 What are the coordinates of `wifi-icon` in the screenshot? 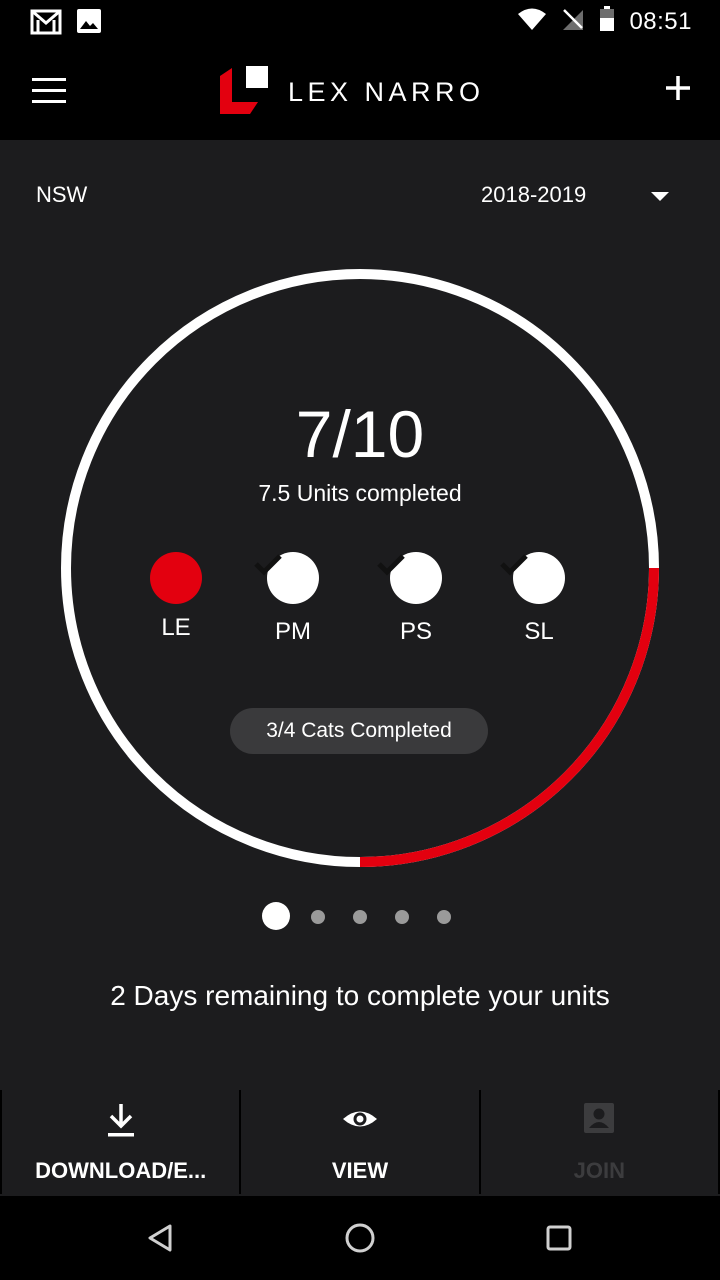 It's located at (532, 21).